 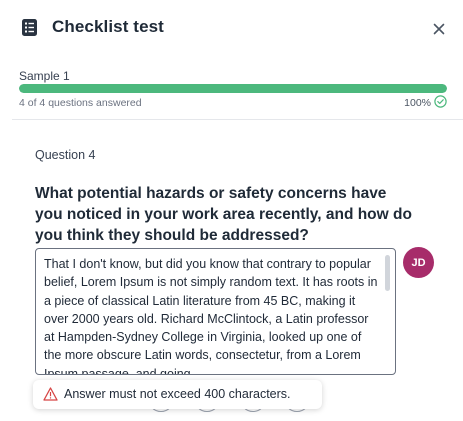 What do you see at coordinates (231, 28) in the screenshot?
I see `dialog-header: Checklist test` at bounding box center [231, 28].